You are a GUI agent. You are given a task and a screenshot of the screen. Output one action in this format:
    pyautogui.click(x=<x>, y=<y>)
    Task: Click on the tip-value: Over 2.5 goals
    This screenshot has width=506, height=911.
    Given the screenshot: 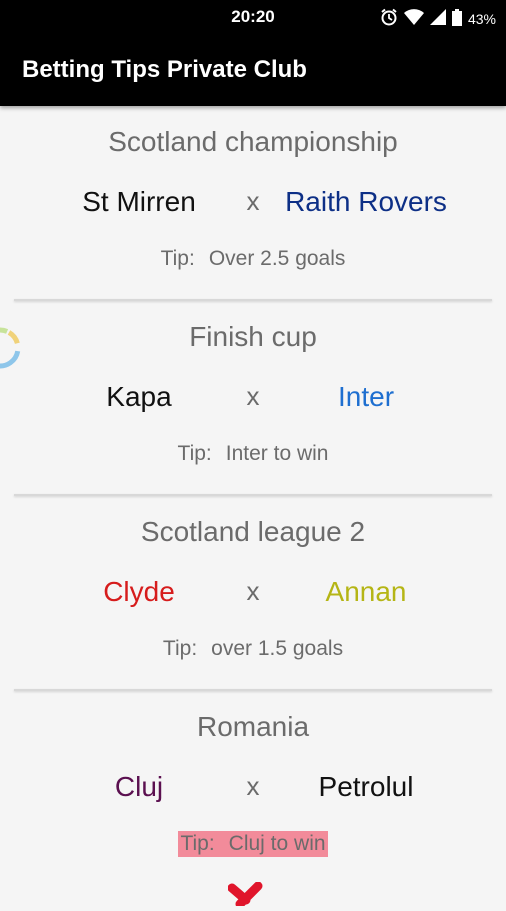 What is the action you would take?
    pyautogui.click(x=277, y=258)
    